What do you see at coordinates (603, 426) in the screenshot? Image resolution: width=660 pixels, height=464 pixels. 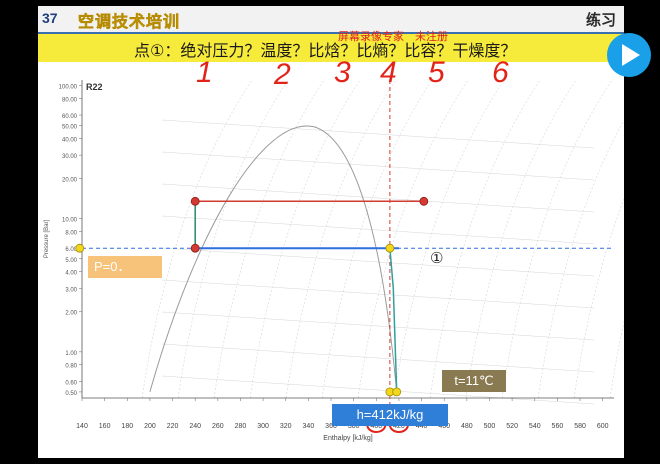 I see `x-tick-label: 600` at bounding box center [603, 426].